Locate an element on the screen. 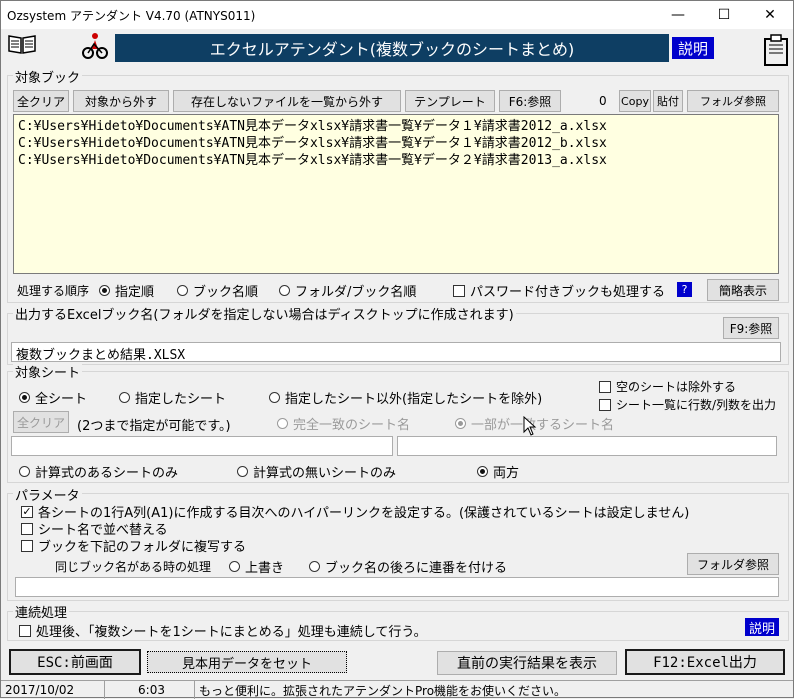  radio-label: 指定したシート is located at coordinates (181, 399).